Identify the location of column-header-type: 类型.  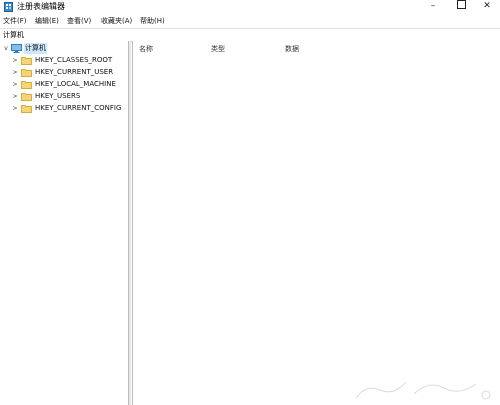
(218, 49).